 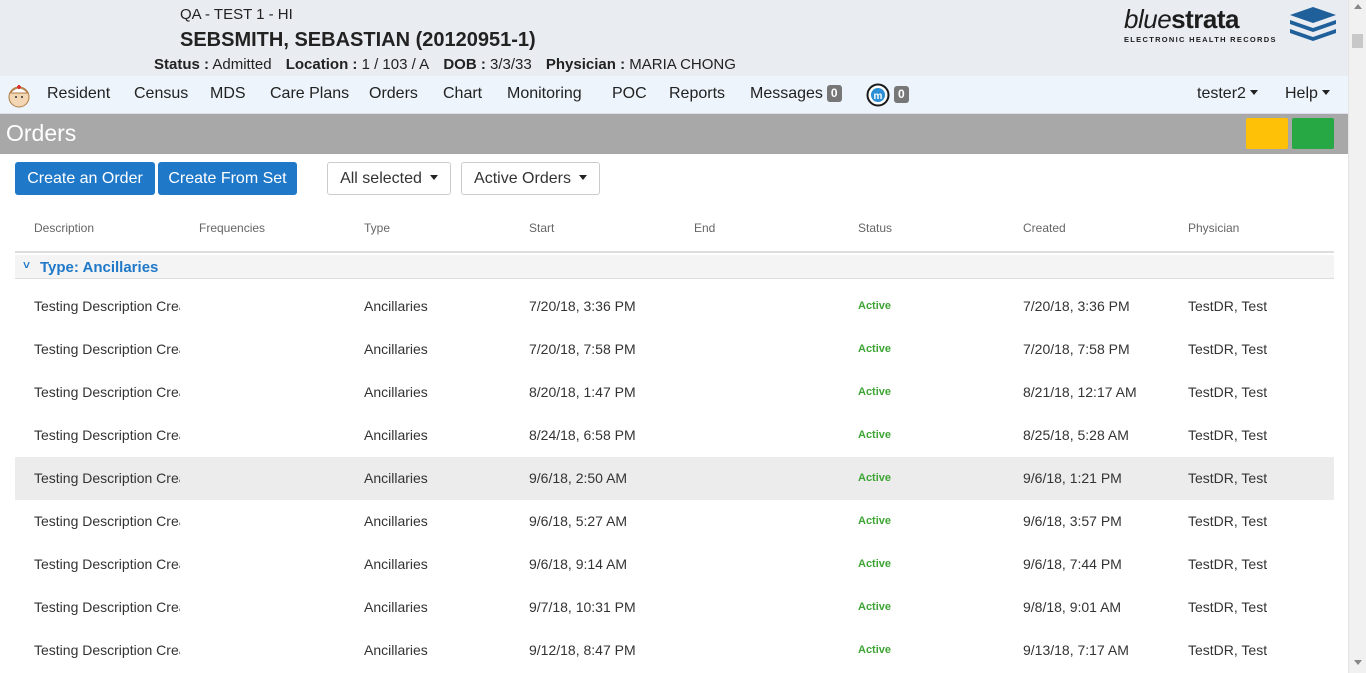 I want to click on help-label: Help, so click(x=1301, y=93).